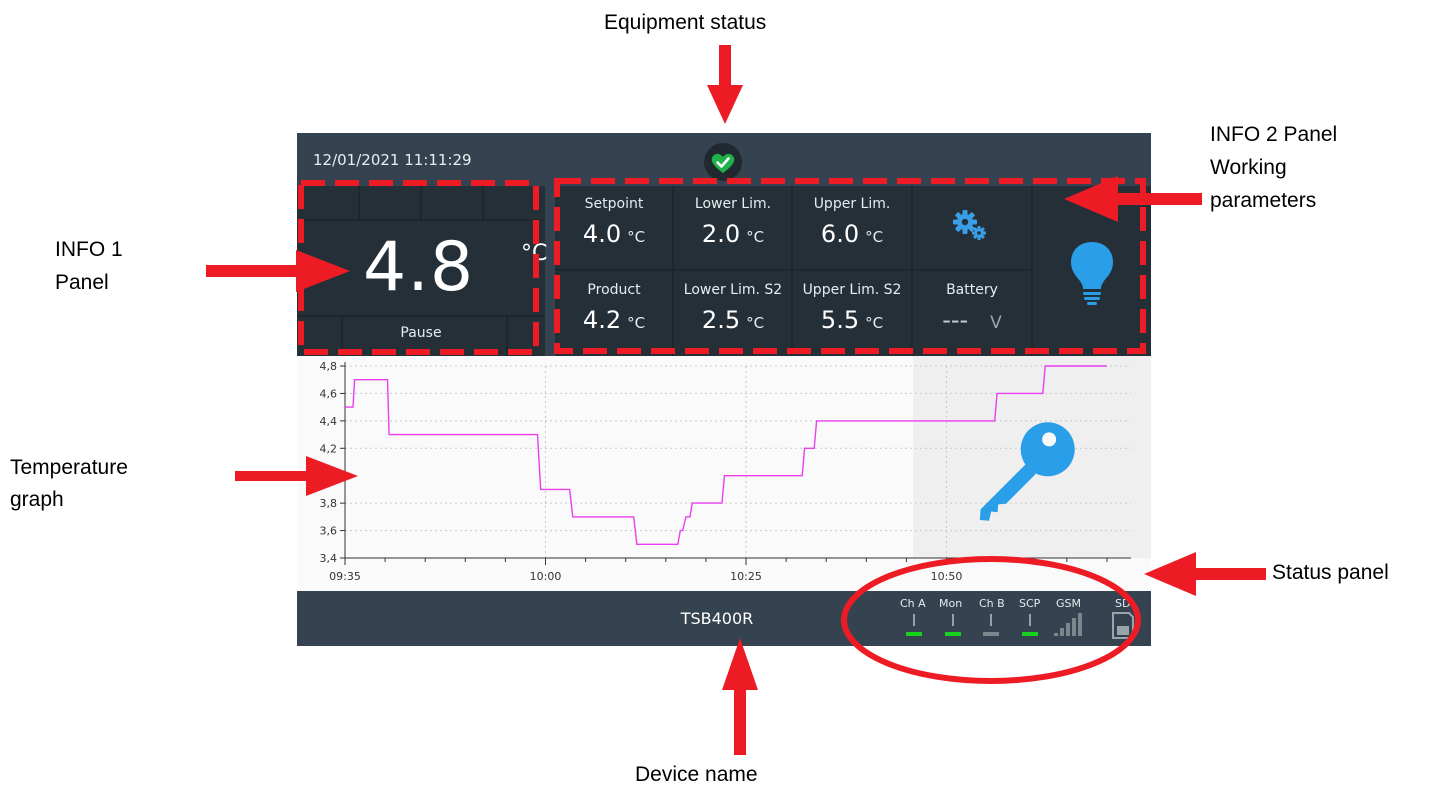  I want to click on setpoint-unit: °C, so click(636, 237).